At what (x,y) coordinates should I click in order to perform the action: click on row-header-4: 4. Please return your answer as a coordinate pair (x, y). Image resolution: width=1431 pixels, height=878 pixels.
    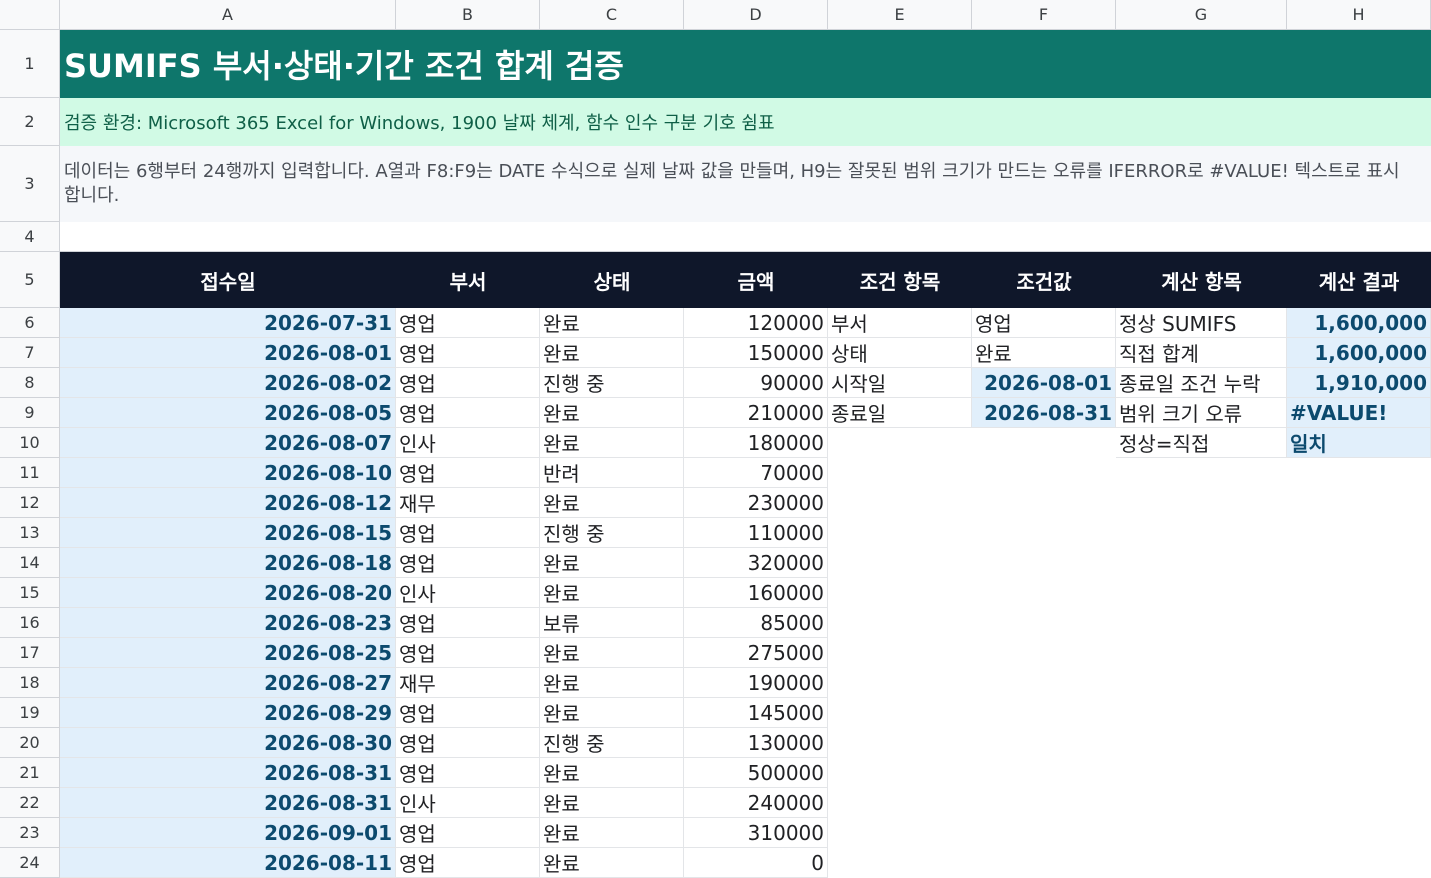
    Looking at the image, I should click on (30, 237).